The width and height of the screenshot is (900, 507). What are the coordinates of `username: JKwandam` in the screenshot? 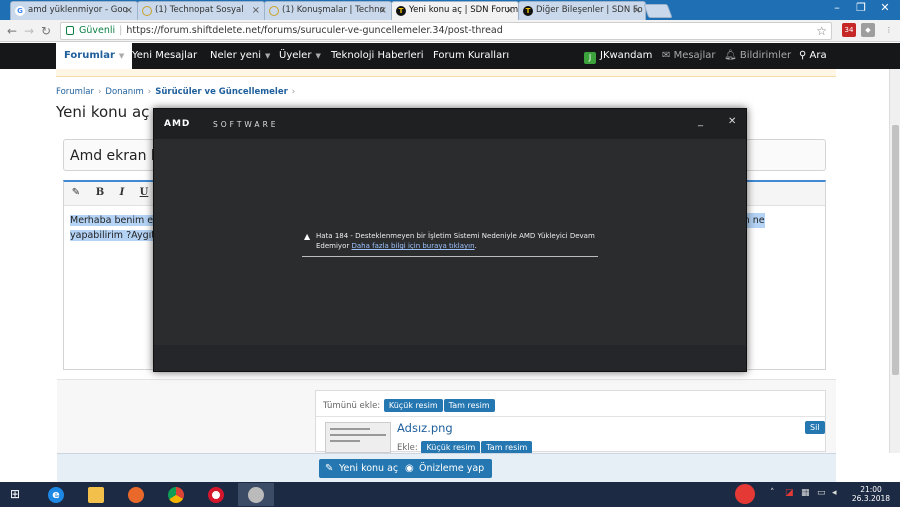 It's located at (626, 55).